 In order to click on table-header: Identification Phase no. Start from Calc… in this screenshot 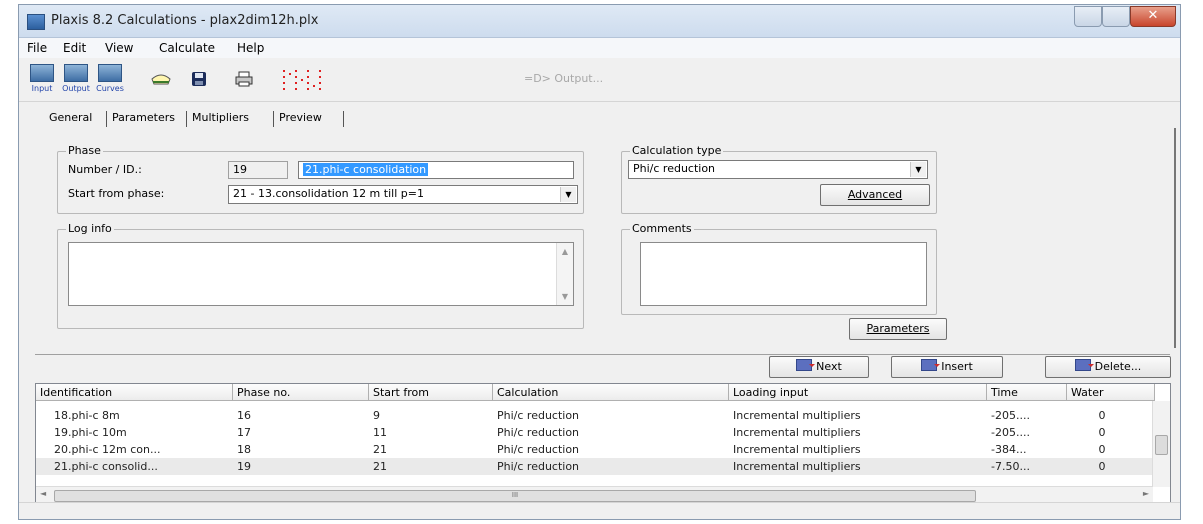, I will do `click(603, 393)`.